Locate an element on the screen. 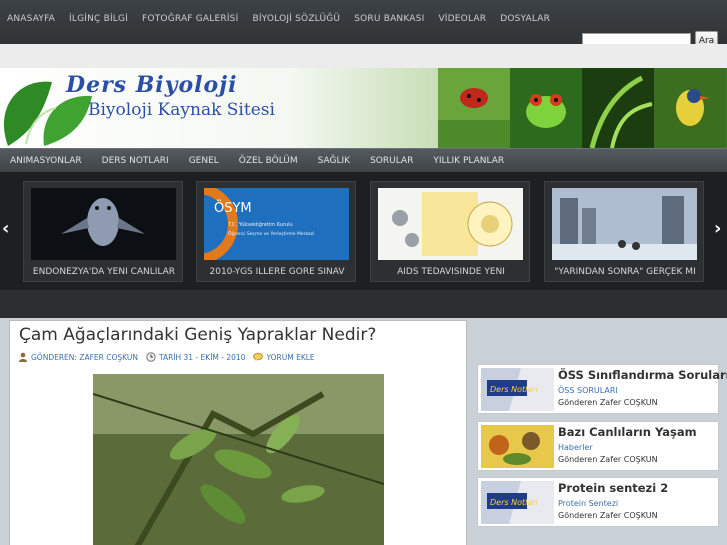  slide-card: "YARINDAN SONRA" GERÇEK Mİ is located at coordinates (624, 231).